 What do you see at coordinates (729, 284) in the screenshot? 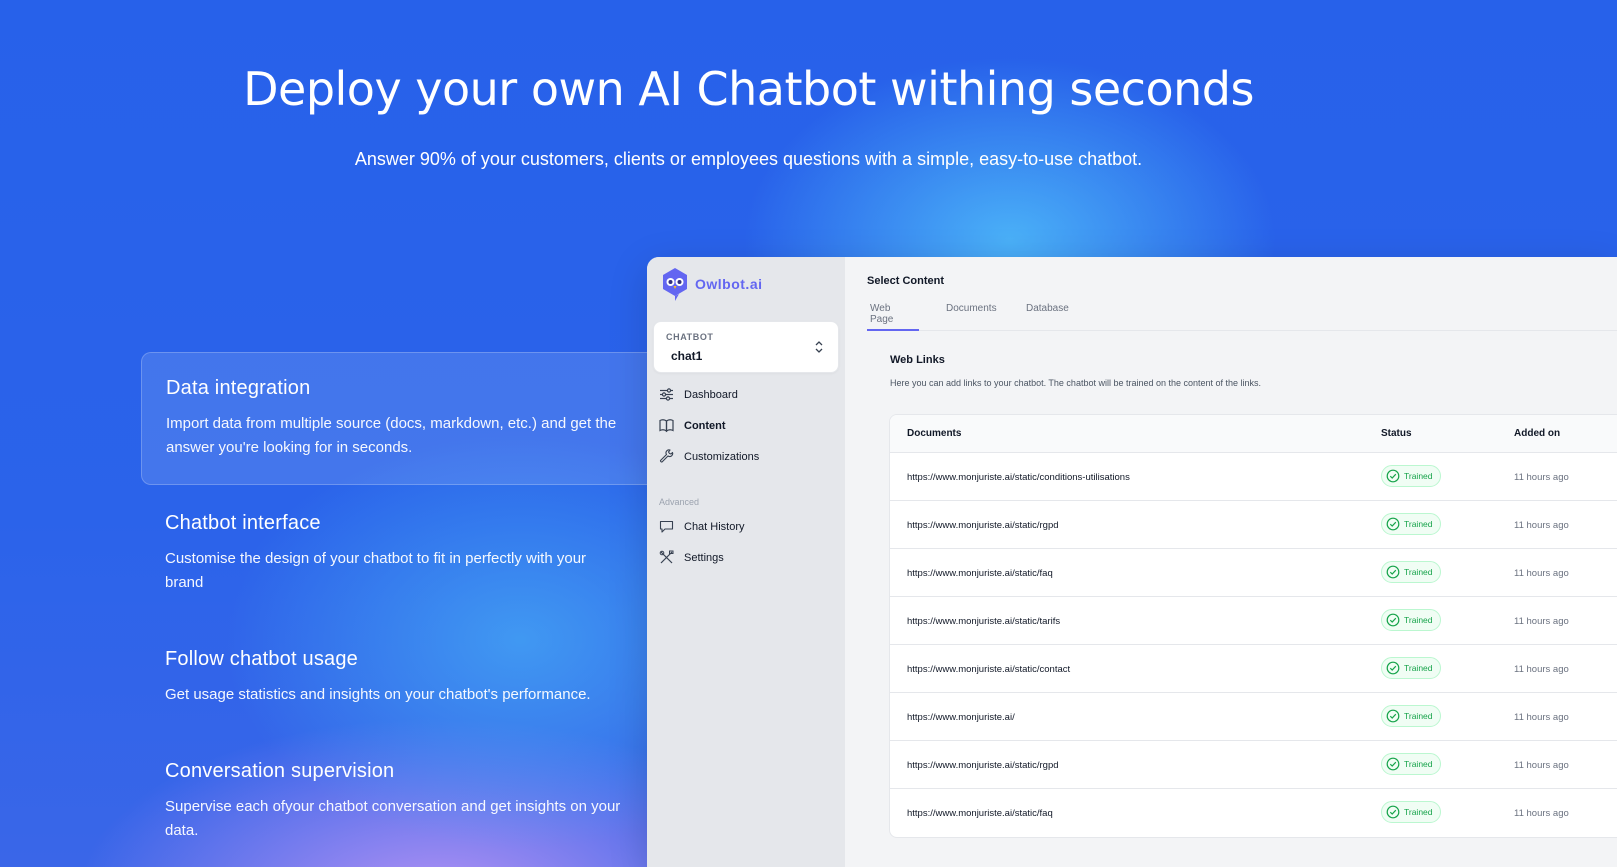
I see `brand-name: Owlbot.ai` at bounding box center [729, 284].